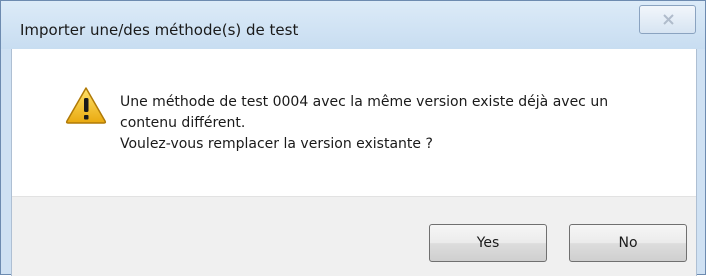  I want to click on close-icon, so click(668, 19).